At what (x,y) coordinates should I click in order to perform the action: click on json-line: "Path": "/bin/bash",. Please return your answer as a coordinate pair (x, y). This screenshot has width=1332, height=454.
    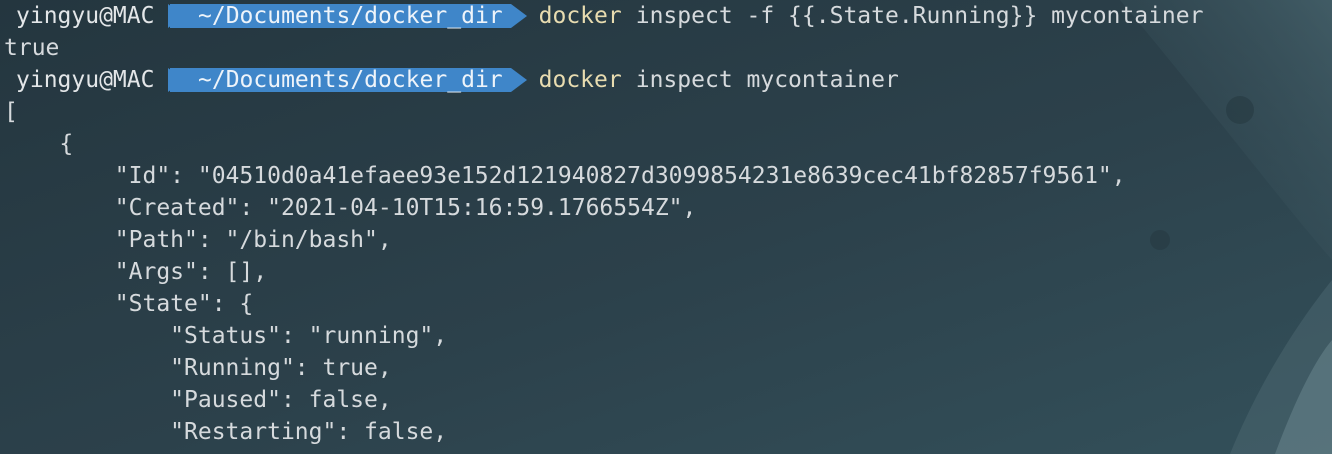
    Looking at the image, I should click on (198, 240).